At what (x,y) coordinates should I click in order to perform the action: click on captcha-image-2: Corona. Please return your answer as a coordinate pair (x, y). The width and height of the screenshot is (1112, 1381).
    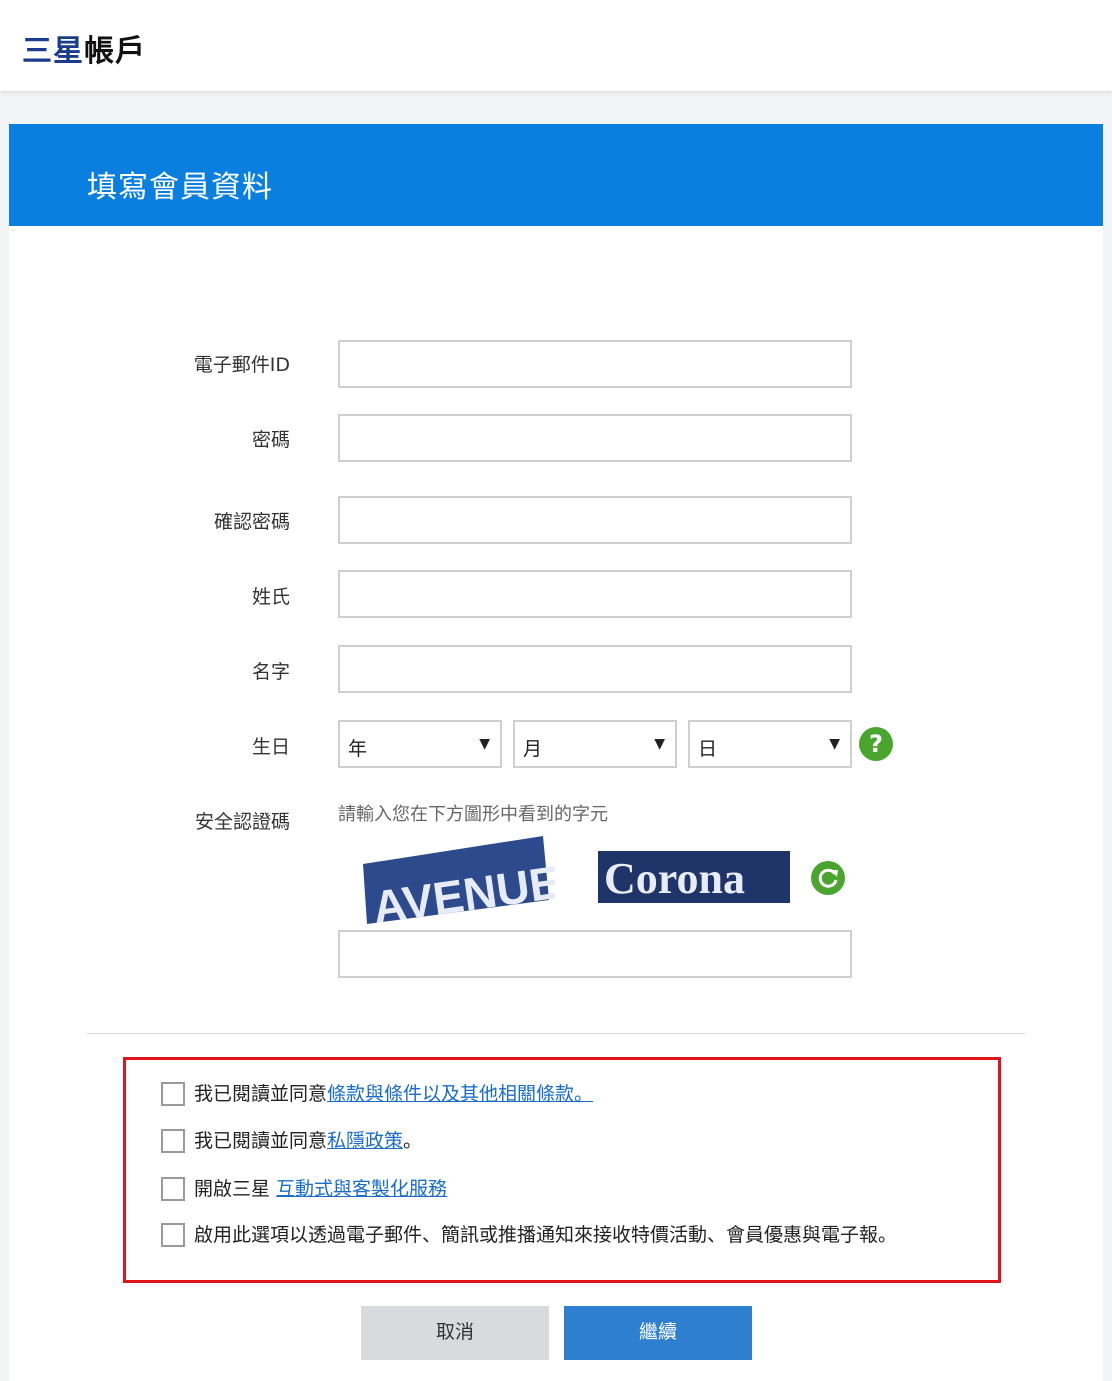
    Looking at the image, I should click on (694, 877).